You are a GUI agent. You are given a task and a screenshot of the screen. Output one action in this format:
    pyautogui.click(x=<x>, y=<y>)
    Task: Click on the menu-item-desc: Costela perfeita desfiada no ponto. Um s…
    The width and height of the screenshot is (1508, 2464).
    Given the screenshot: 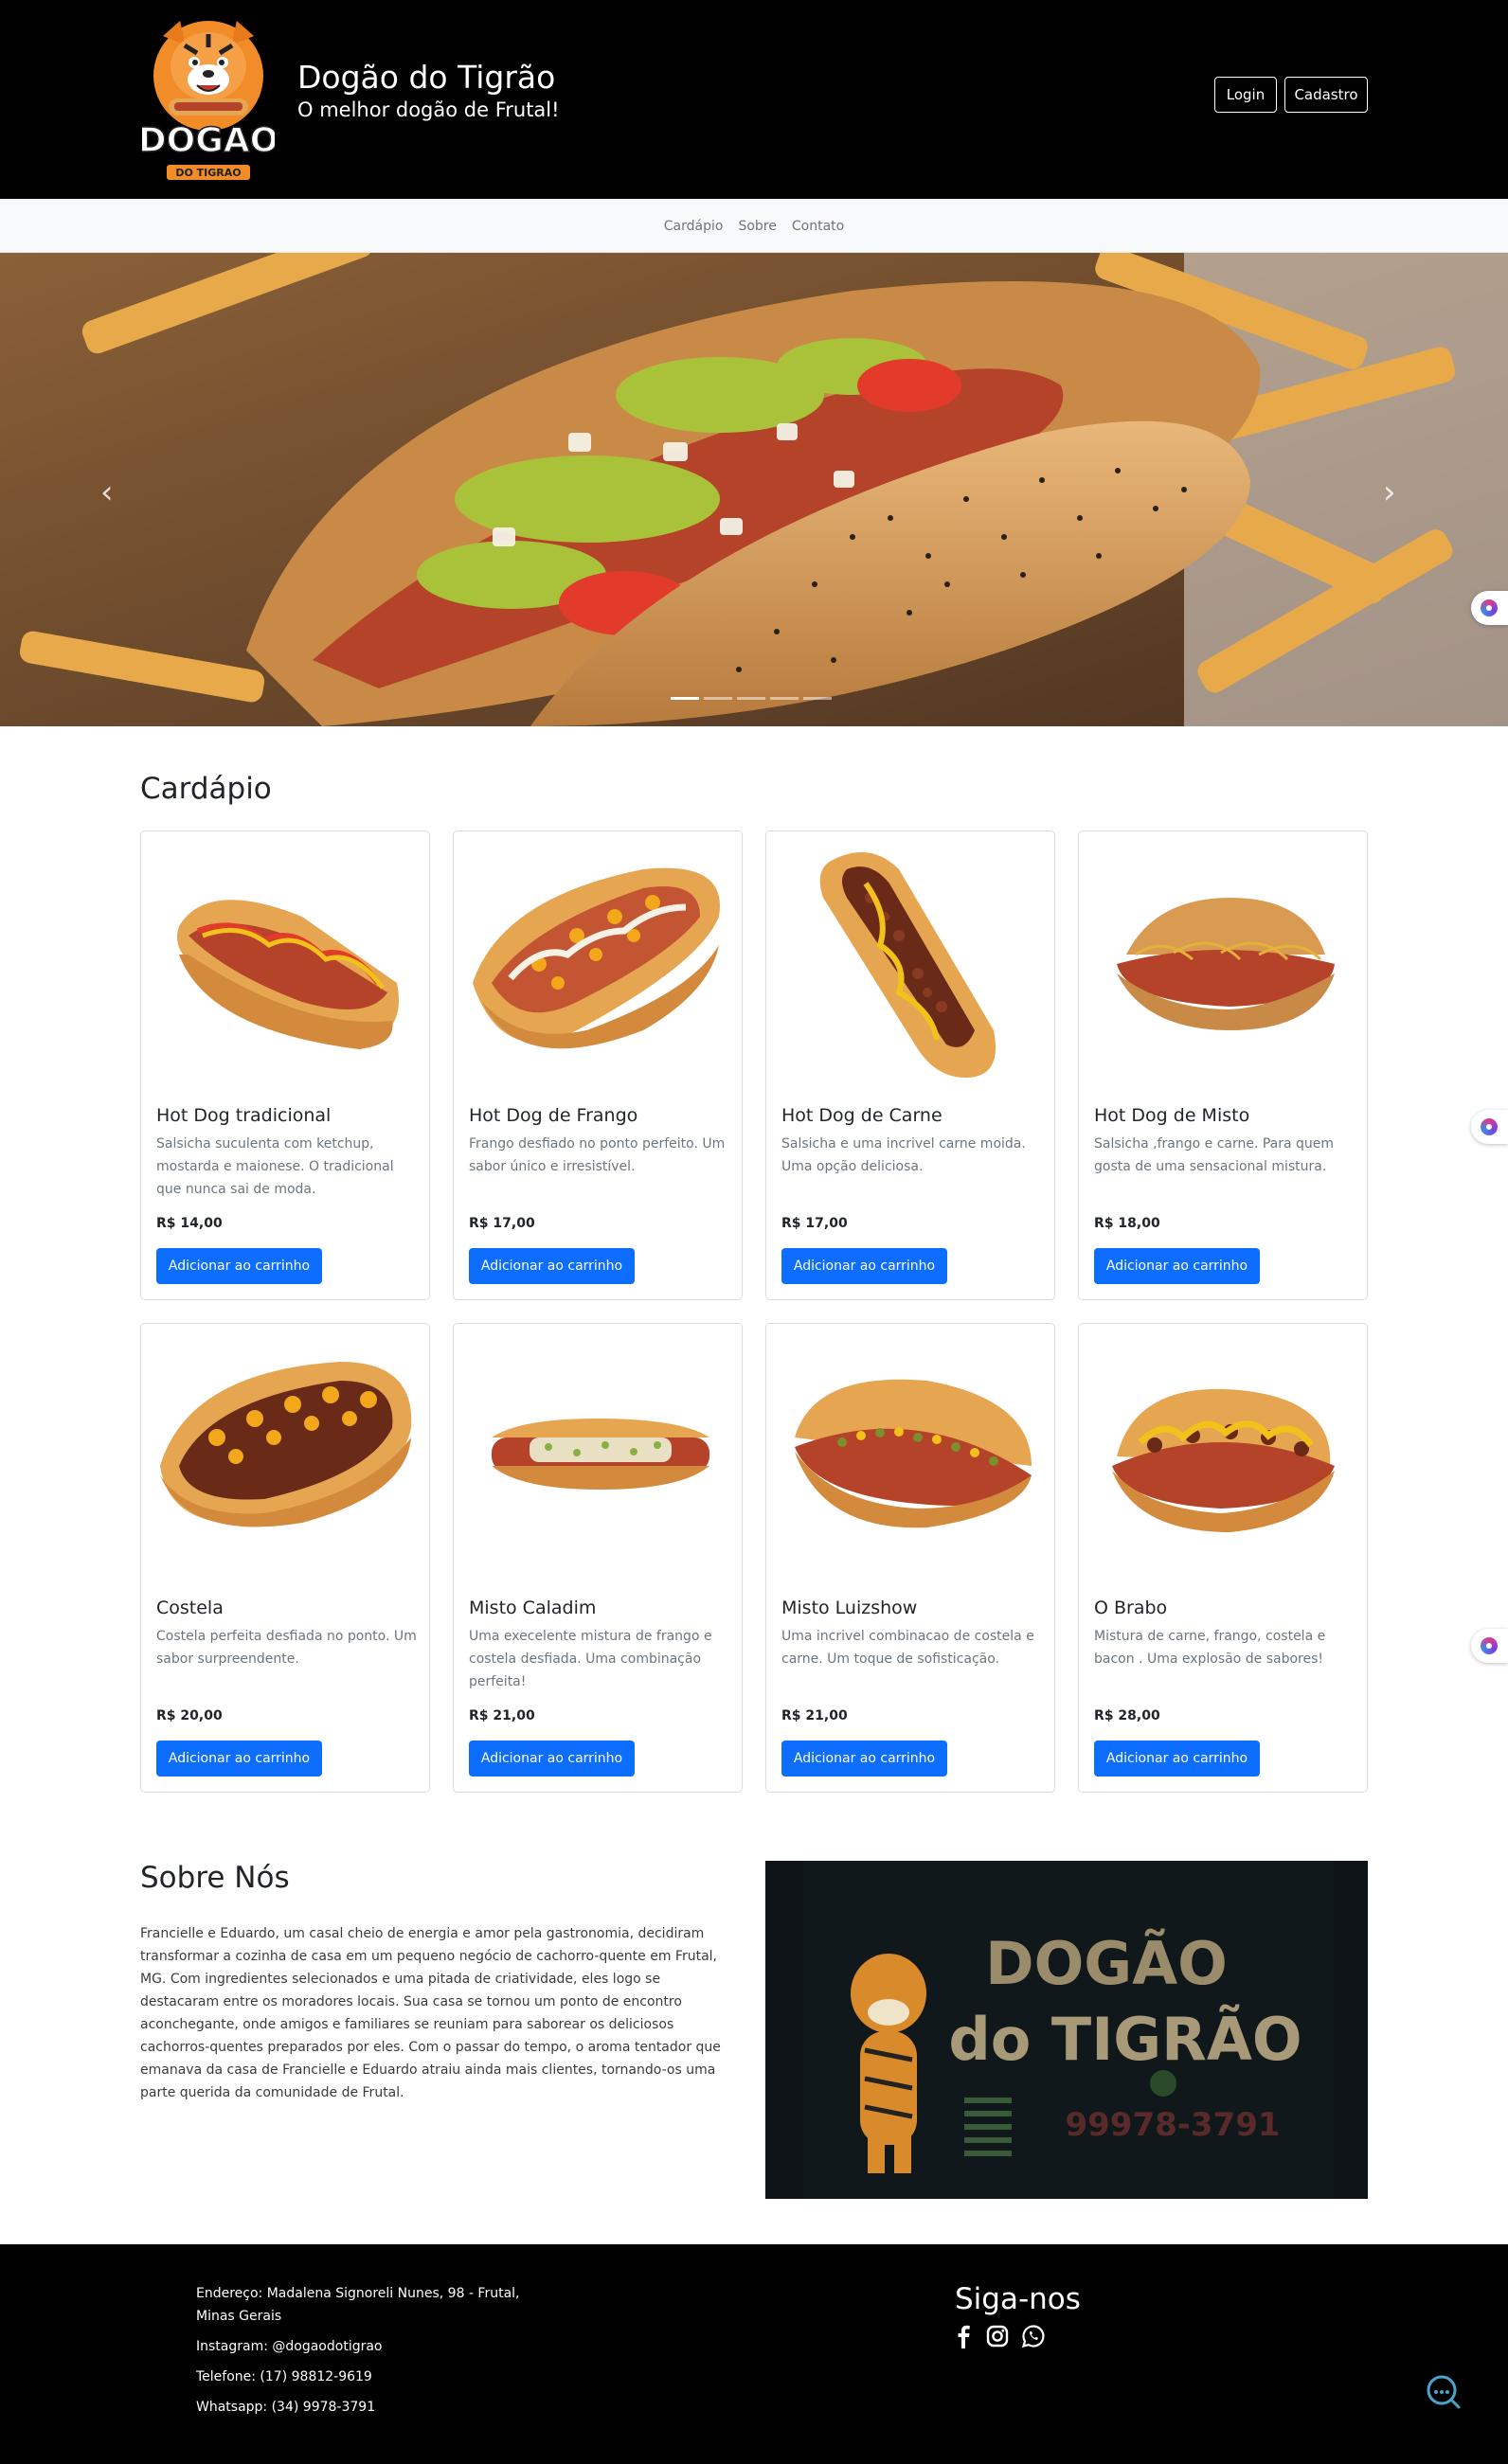 What is the action you would take?
    pyautogui.click(x=286, y=1648)
    